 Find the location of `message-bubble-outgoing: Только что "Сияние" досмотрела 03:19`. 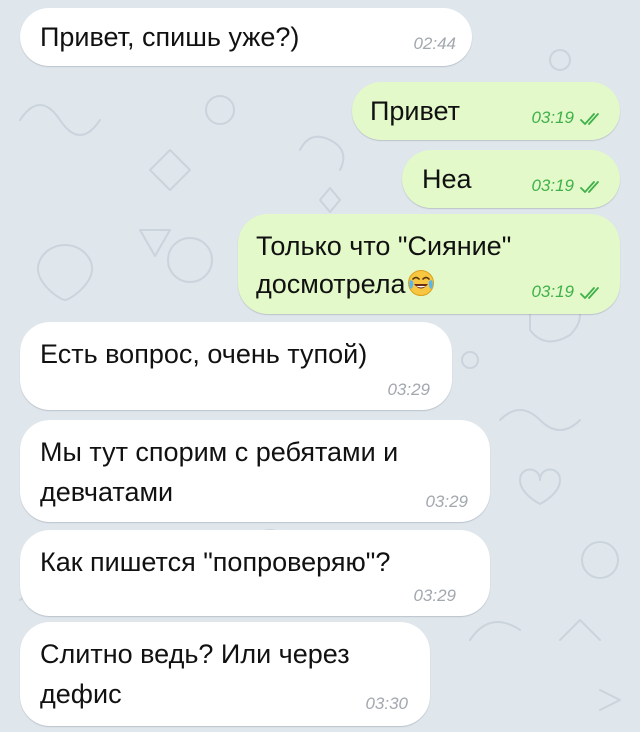

message-bubble-outgoing: Только что "Сияние" досмотрела 03:19 is located at coordinates (429, 264).